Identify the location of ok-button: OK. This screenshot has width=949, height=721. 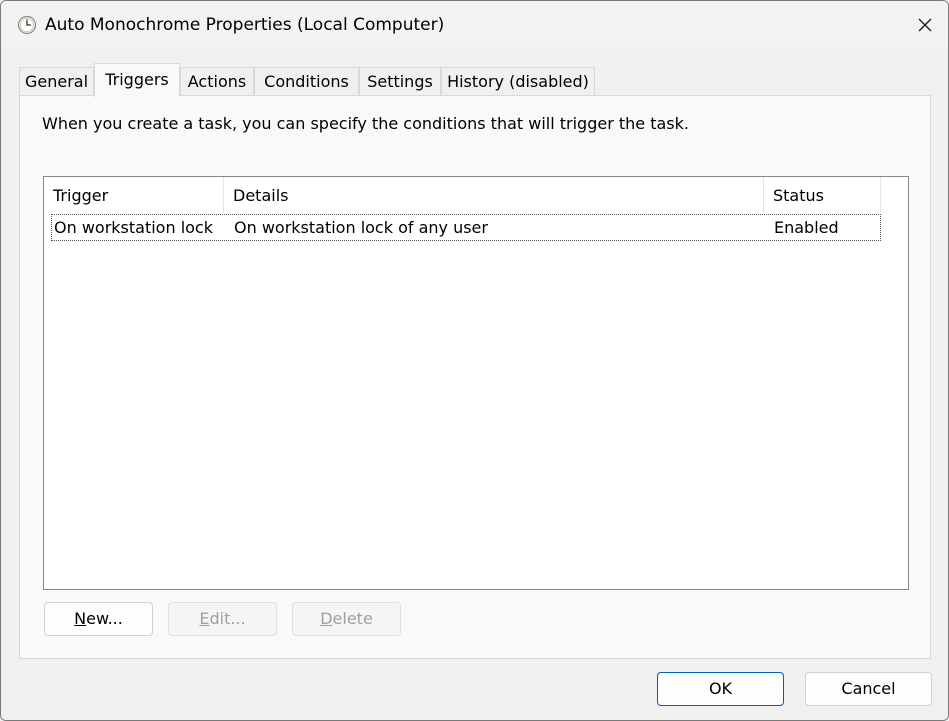
(720, 689).